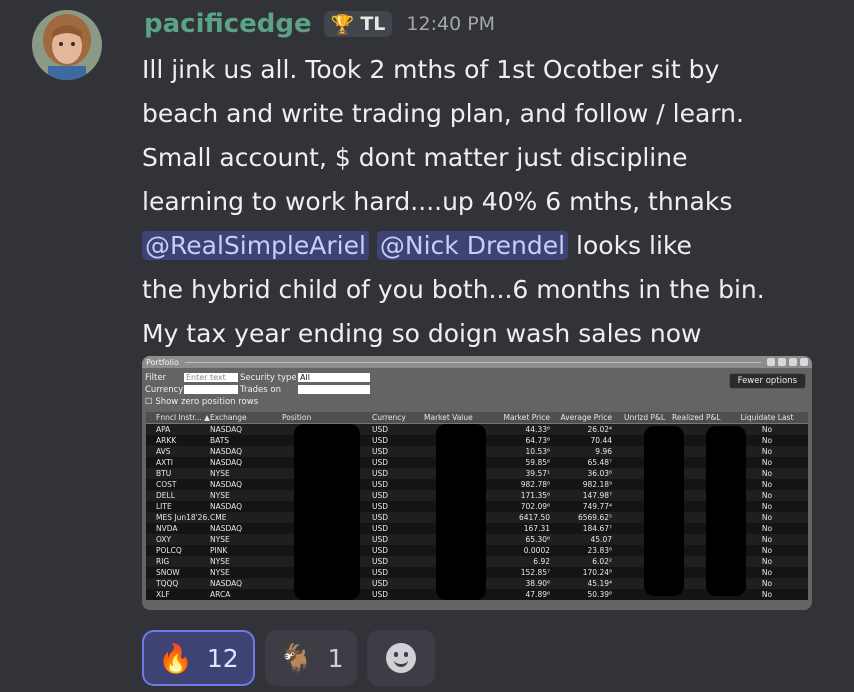 This screenshot has height=692, width=854. I want to click on col-header: Exchange, so click(228, 417).